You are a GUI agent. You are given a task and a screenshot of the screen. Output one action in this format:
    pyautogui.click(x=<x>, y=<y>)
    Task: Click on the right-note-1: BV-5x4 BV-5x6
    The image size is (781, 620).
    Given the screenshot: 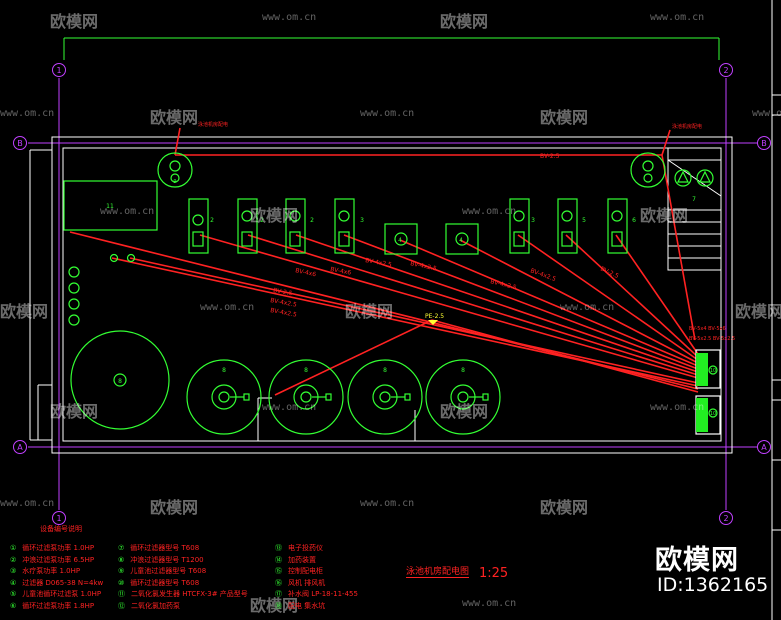 What is the action you would take?
    pyautogui.click(x=707, y=329)
    